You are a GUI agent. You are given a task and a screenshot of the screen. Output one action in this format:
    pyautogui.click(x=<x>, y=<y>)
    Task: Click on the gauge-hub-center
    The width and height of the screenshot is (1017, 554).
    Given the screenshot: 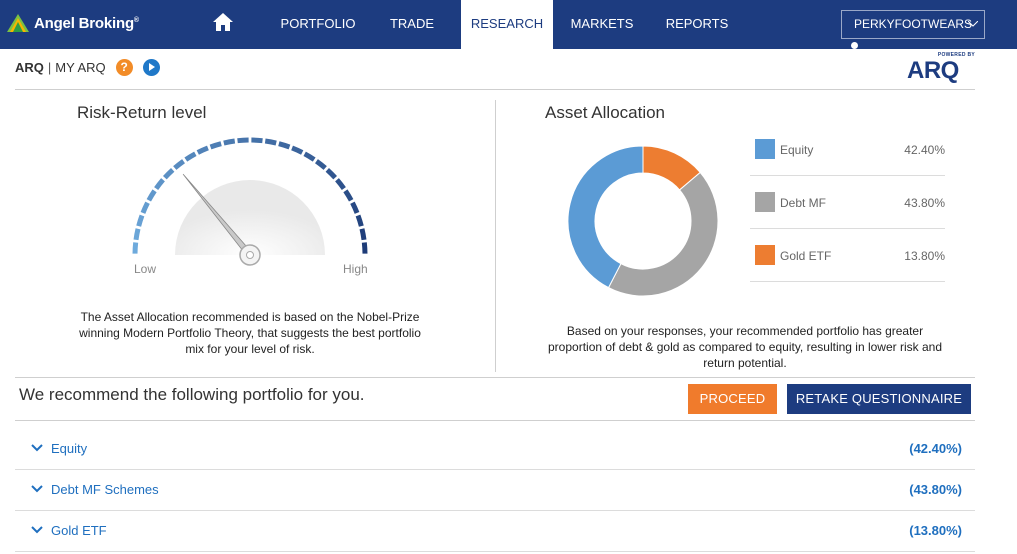 What is the action you would take?
    pyautogui.click(x=250, y=255)
    